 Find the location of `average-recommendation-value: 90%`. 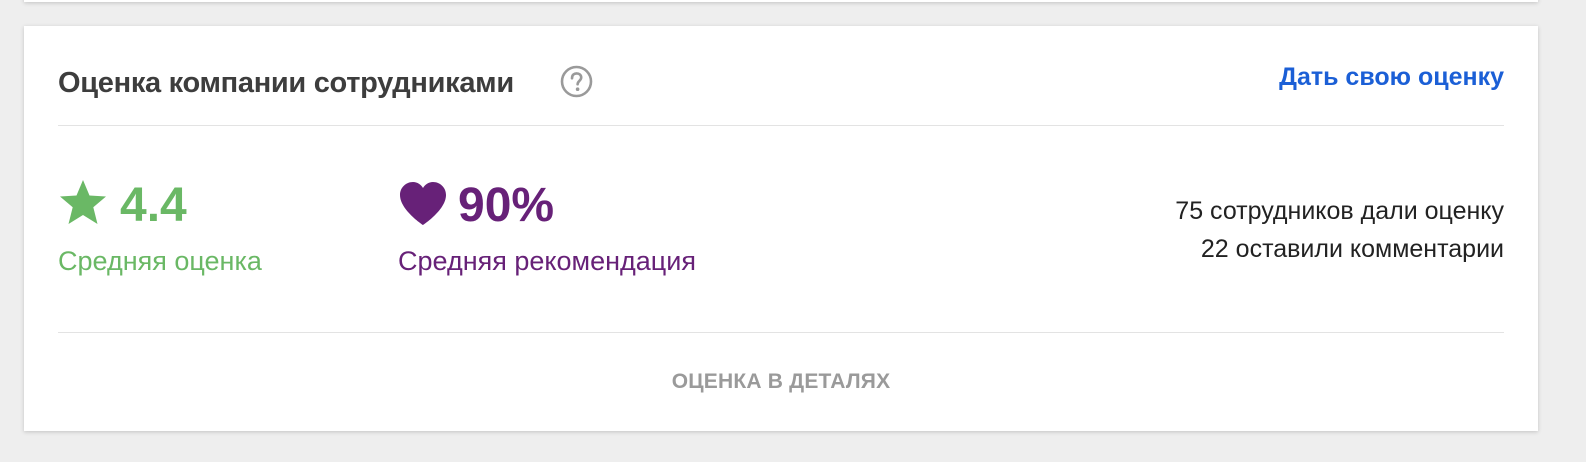

average-recommendation-value: 90% is located at coordinates (506, 205).